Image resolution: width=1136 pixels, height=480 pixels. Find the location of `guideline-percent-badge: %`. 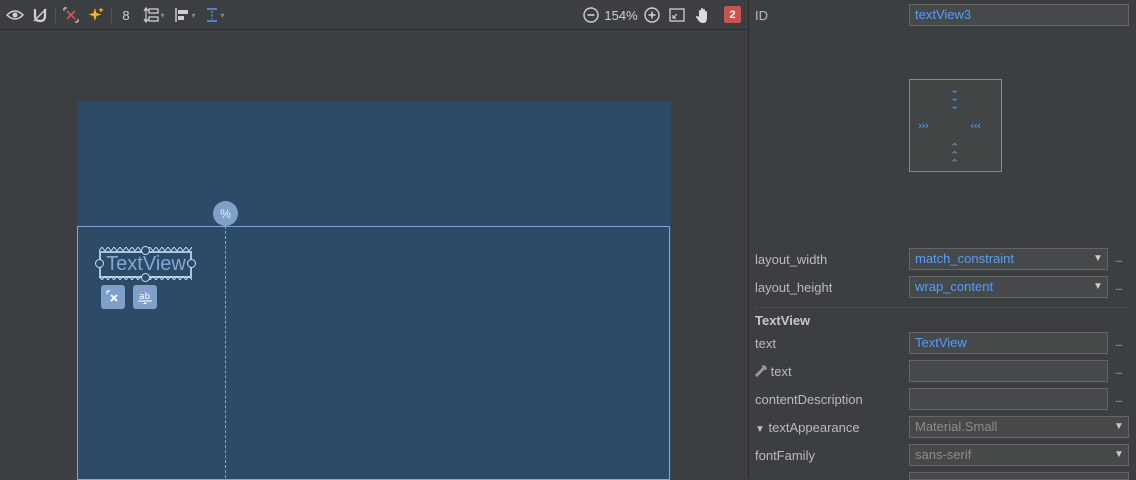

guideline-percent-badge: % is located at coordinates (225, 213).